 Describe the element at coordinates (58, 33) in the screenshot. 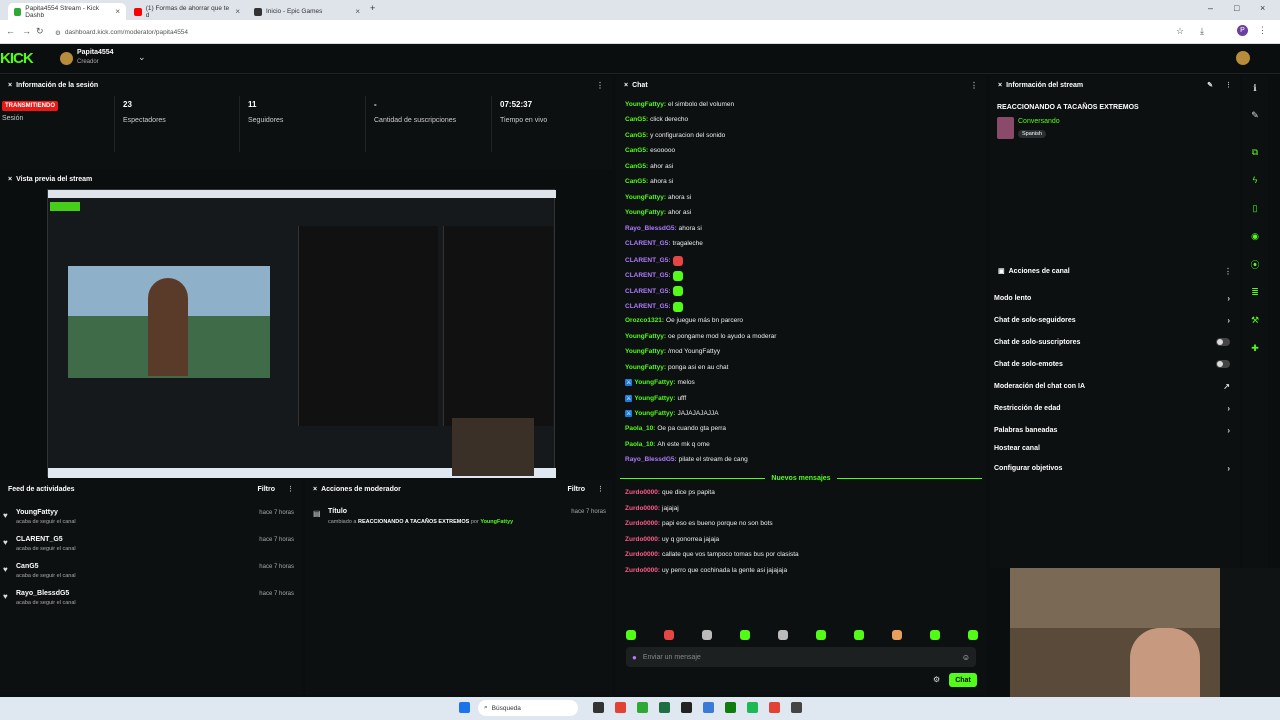

I see `site-info-icon: ⚙` at that location.